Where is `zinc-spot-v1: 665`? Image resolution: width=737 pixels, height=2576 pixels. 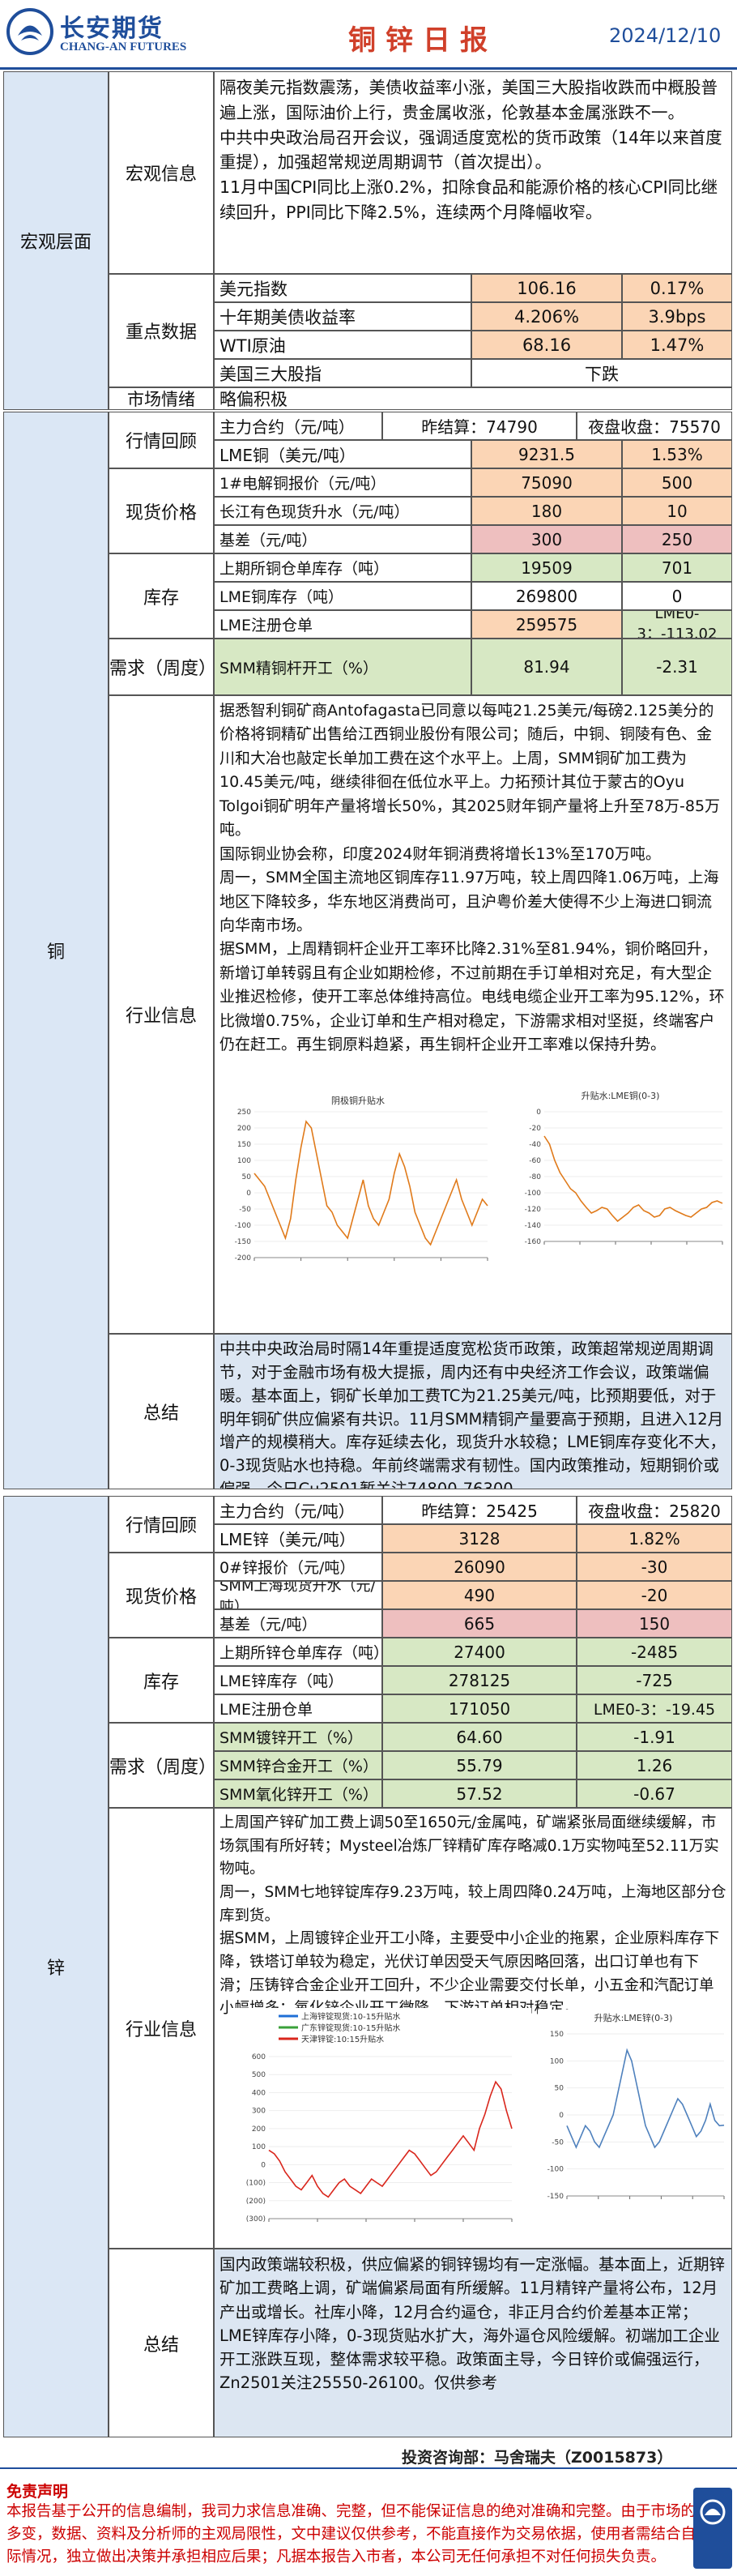
zinc-spot-v1: 665 is located at coordinates (479, 1623).